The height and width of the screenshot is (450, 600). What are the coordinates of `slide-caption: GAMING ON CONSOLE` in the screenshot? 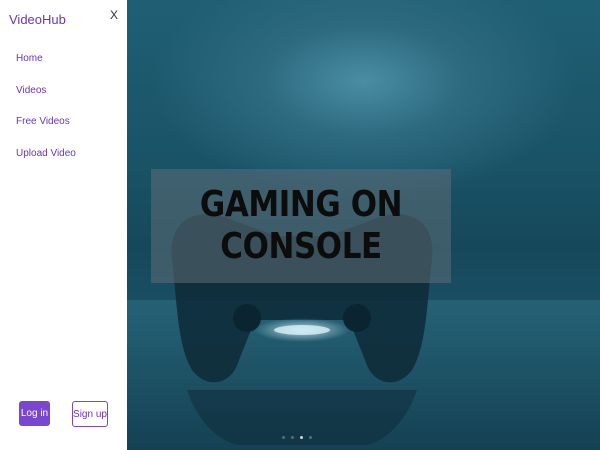 It's located at (301, 225).